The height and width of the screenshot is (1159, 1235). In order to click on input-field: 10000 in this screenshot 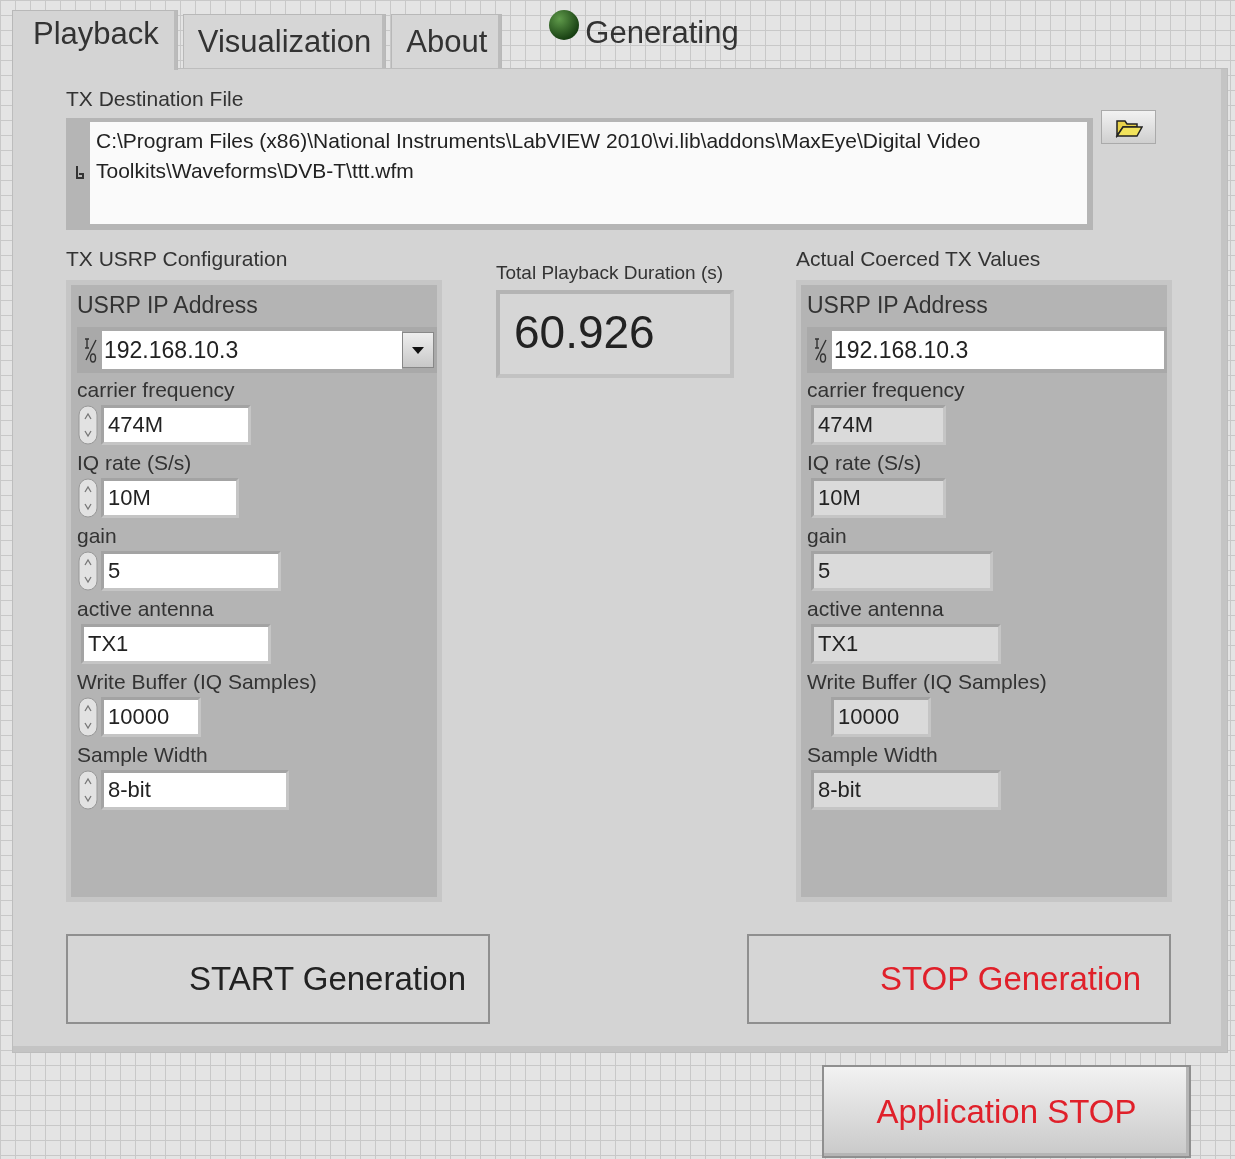, I will do `click(151, 717)`.